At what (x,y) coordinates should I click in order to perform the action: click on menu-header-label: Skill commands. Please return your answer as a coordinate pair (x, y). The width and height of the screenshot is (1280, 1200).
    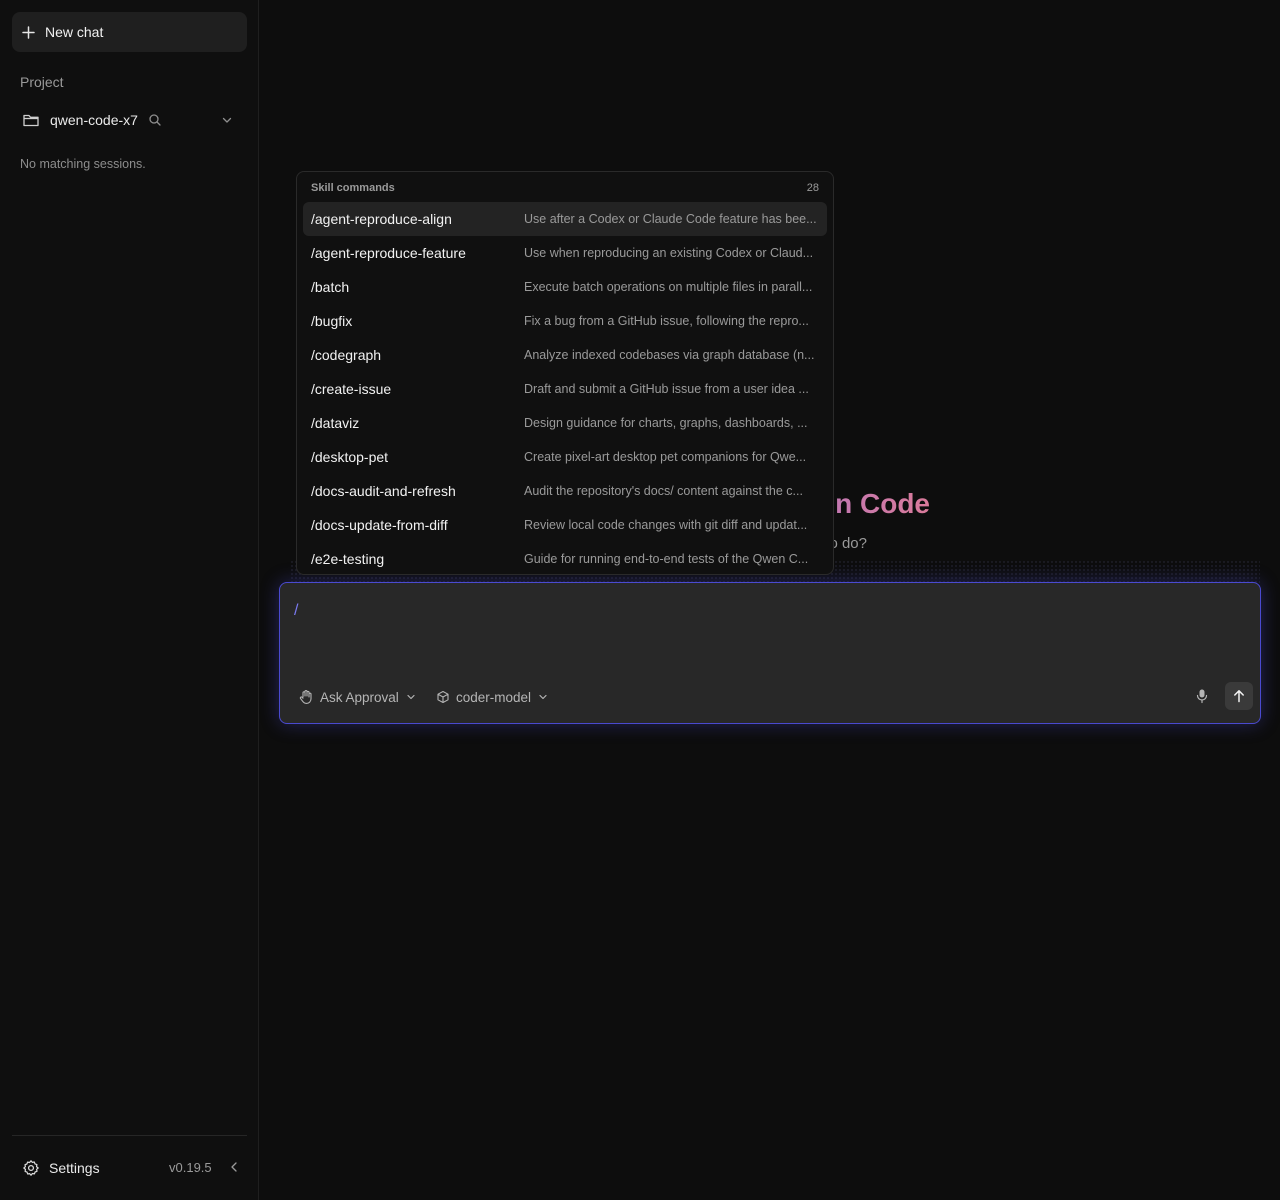
    Looking at the image, I should click on (353, 188).